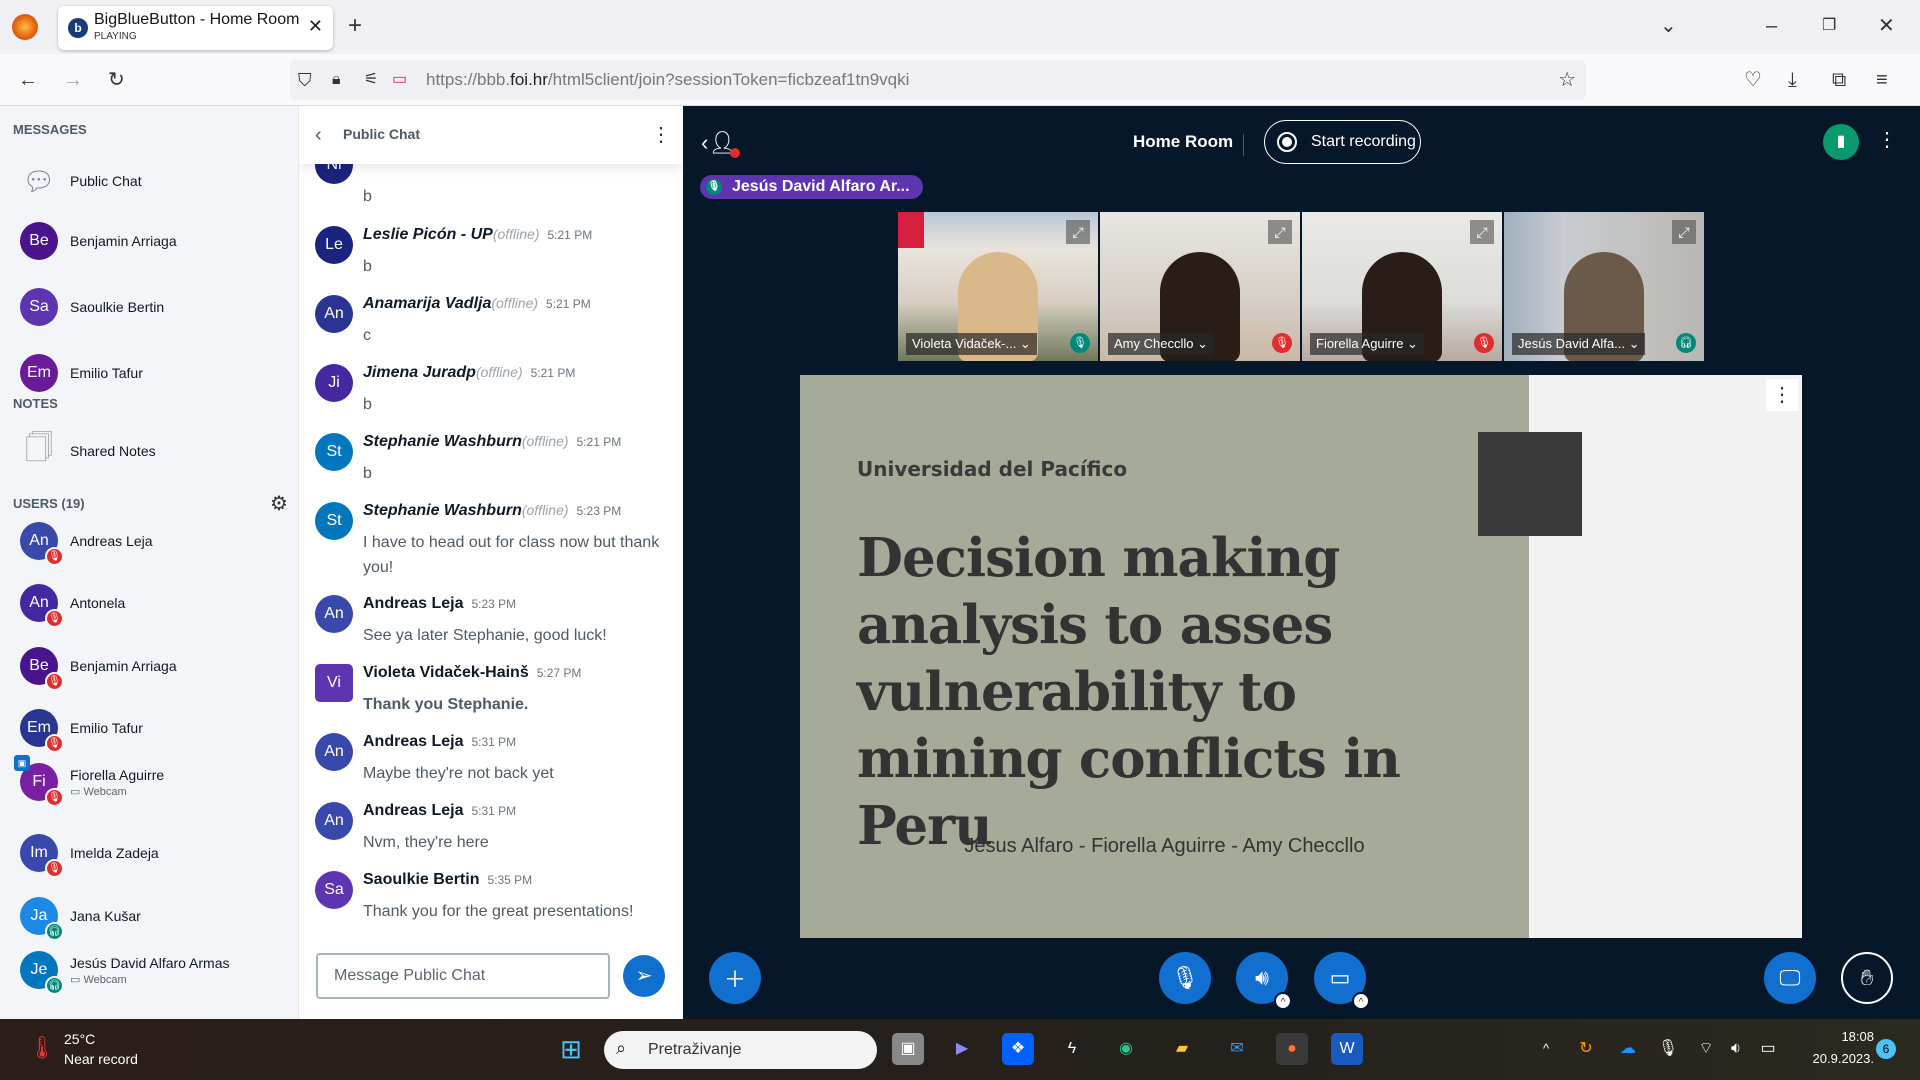 The height and width of the screenshot is (1080, 1920). I want to click on shared-notes-item: 🗍︎ Shared Notes, so click(88, 451).